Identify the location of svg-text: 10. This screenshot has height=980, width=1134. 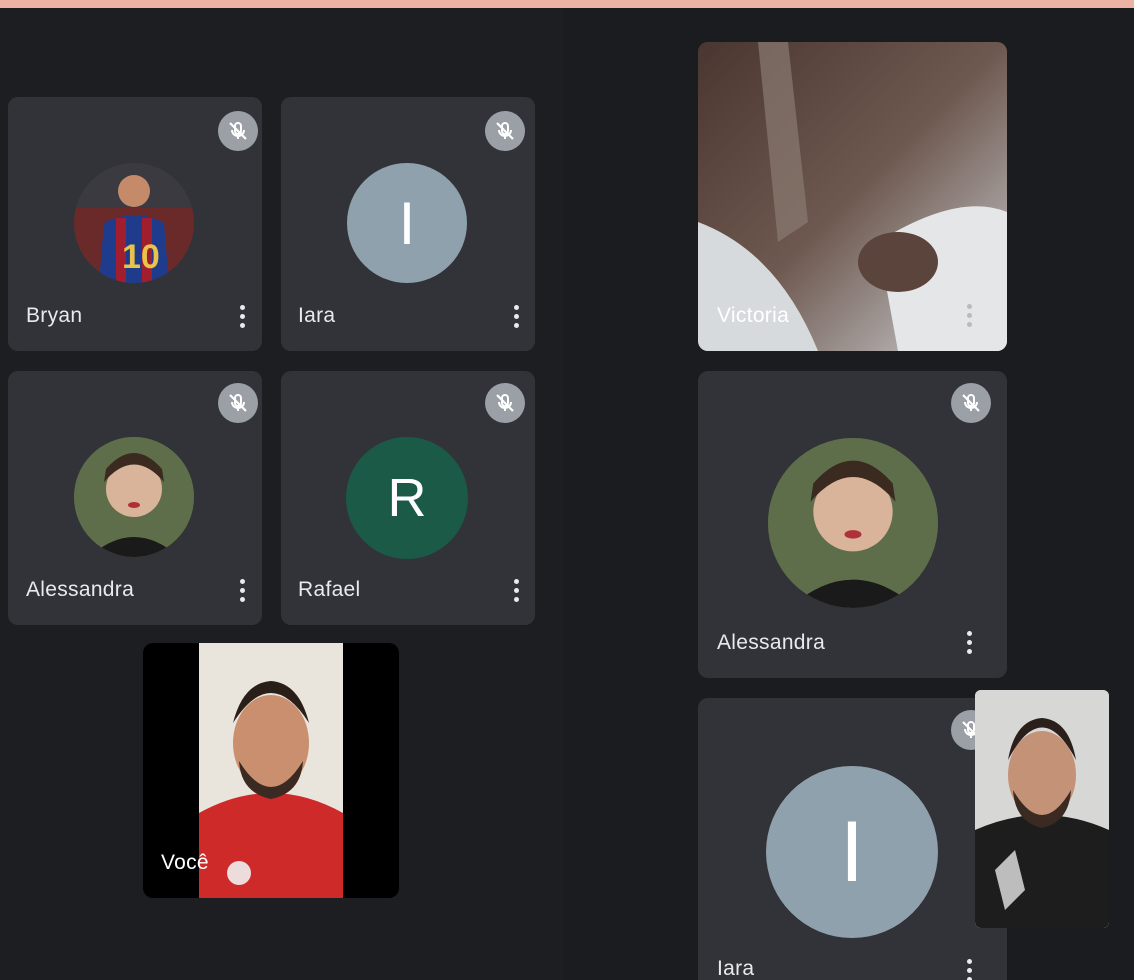
(141, 257).